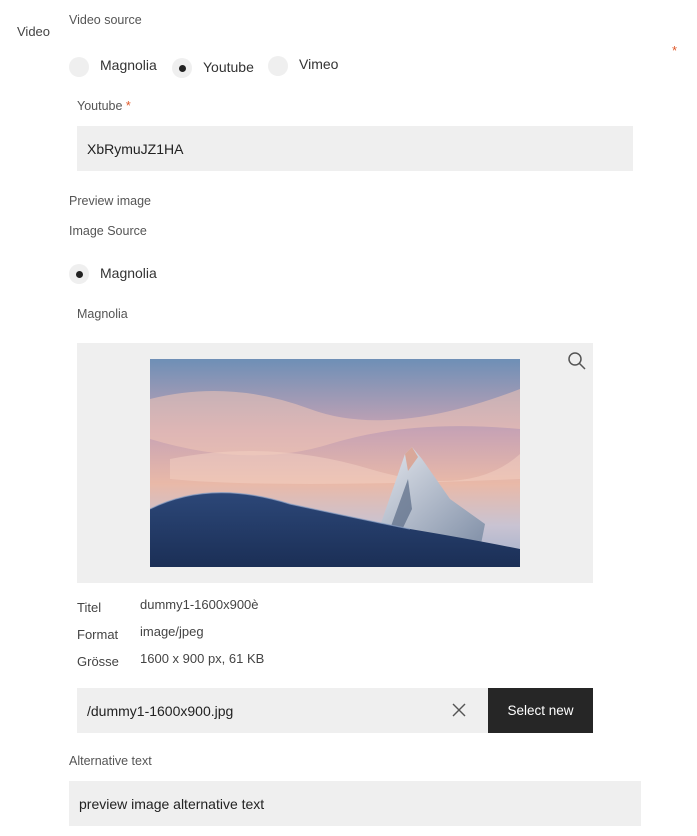 Image resolution: width=697 pixels, height=836 pixels. I want to click on asset-path-value: /dummy1-1600x900.jpg, so click(160, 711).